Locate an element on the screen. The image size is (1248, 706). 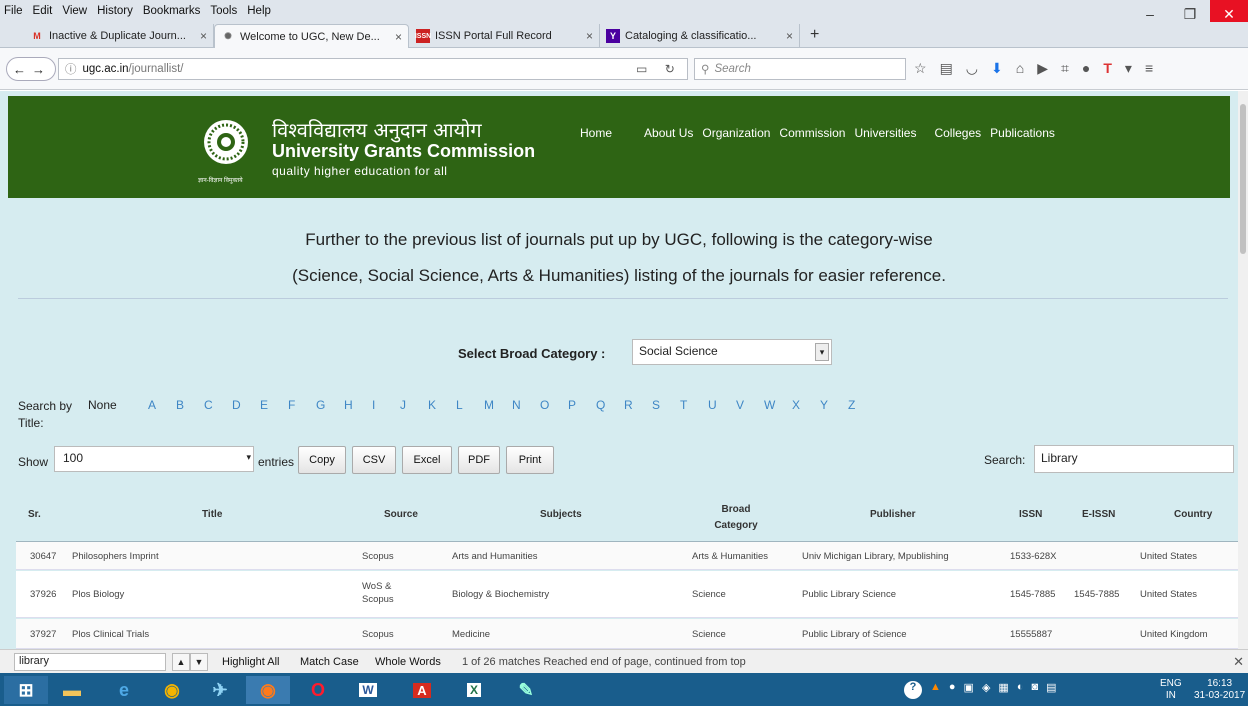
forward-arrow-icon: → is located at coordinates (38, 69).